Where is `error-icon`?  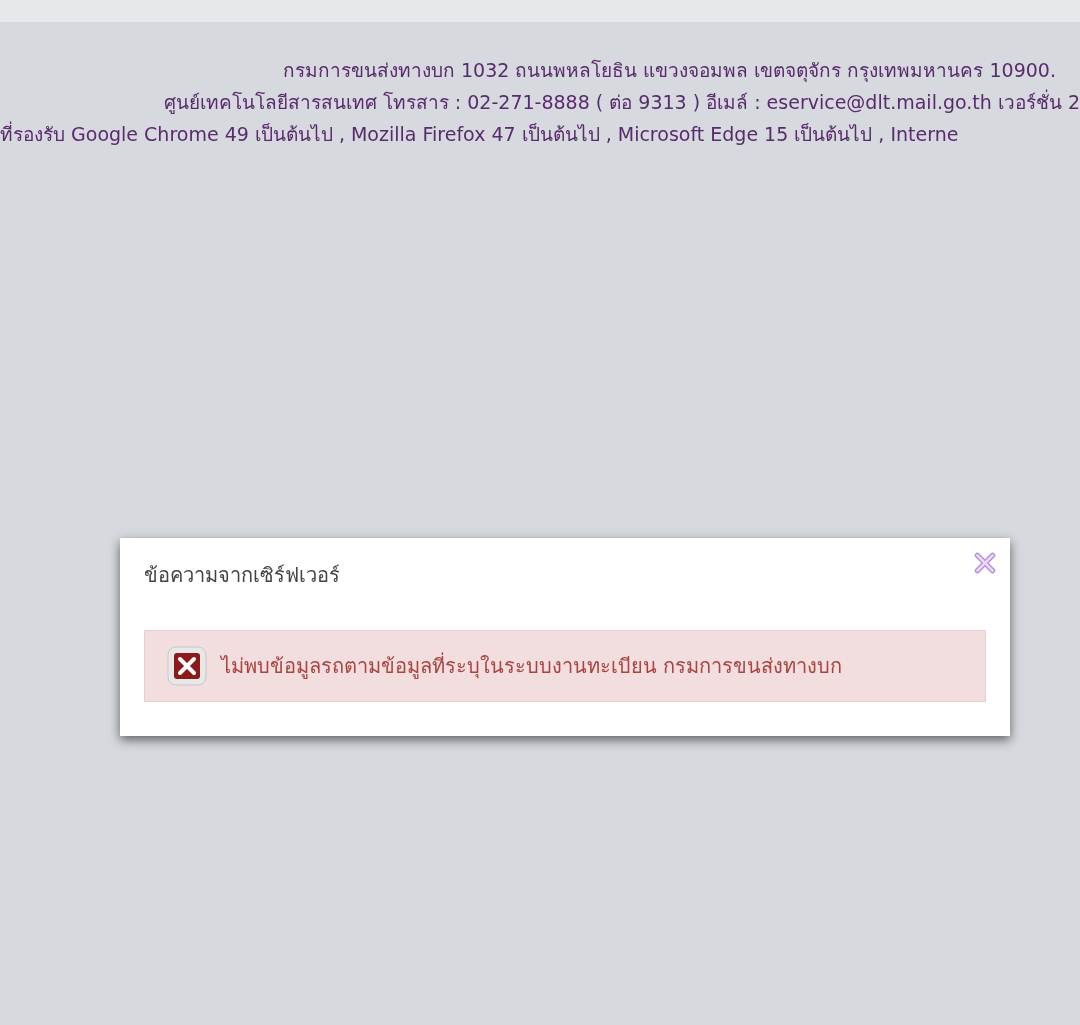 error-icon is located at coordinates (187, 666).